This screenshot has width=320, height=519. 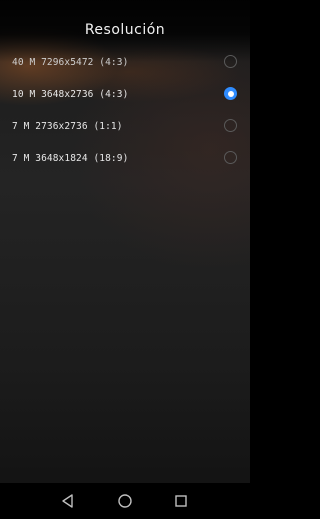 I want to click on circle-home-icon, so click(x=125, y=501).